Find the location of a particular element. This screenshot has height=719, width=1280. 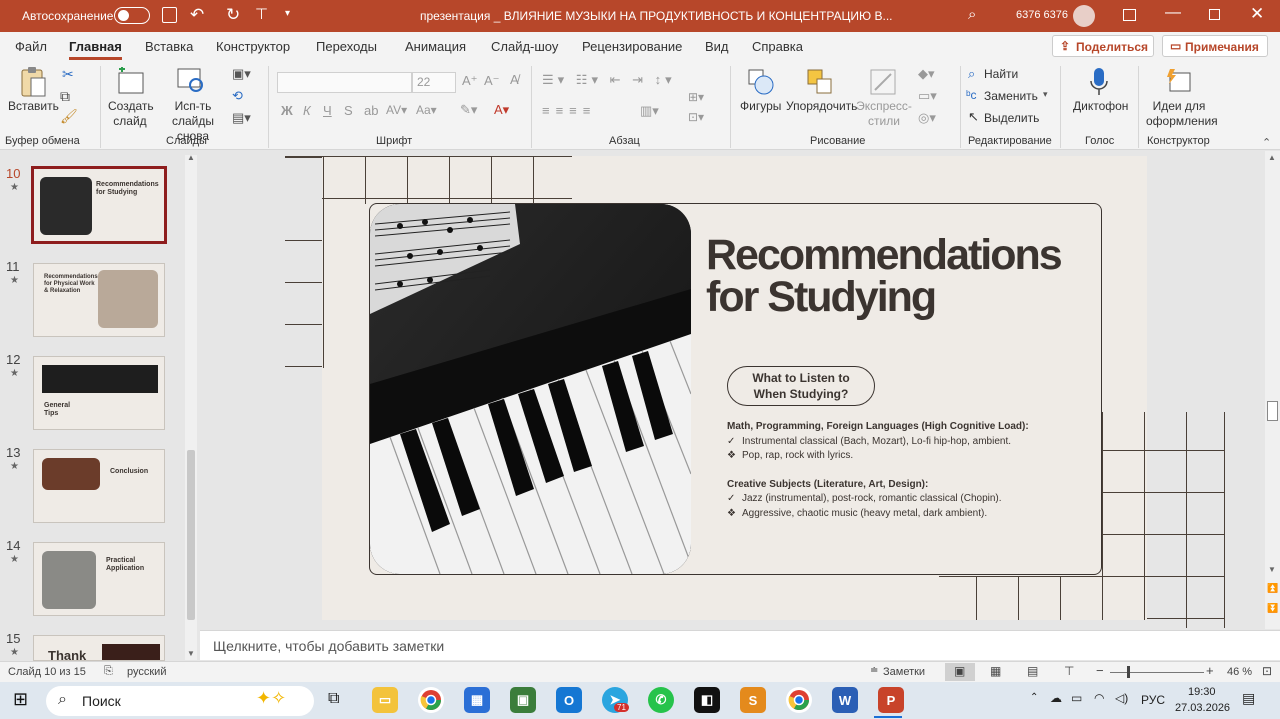

font-size-select: 22 is located at coordinates (434, 82).